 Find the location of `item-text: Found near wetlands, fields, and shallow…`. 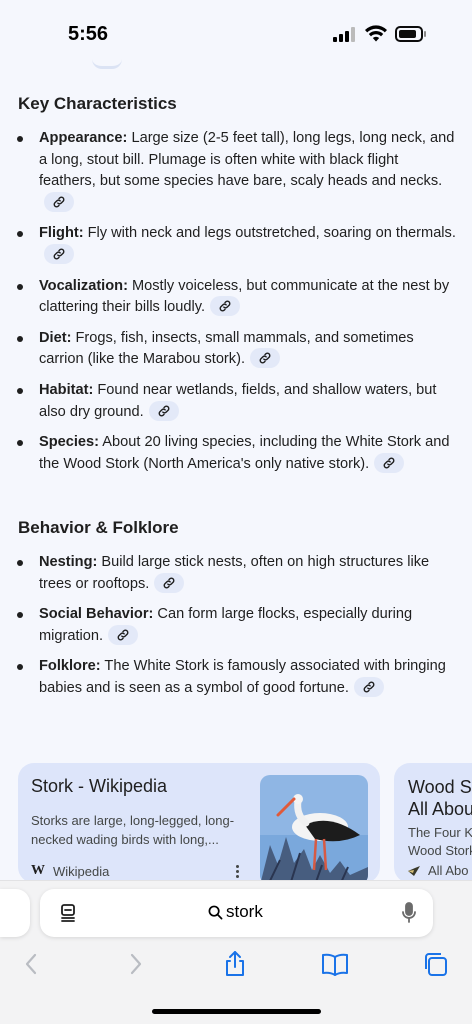

item-text: Found near wetlands, fields, and shallow… is located at coordinates (238, 400).